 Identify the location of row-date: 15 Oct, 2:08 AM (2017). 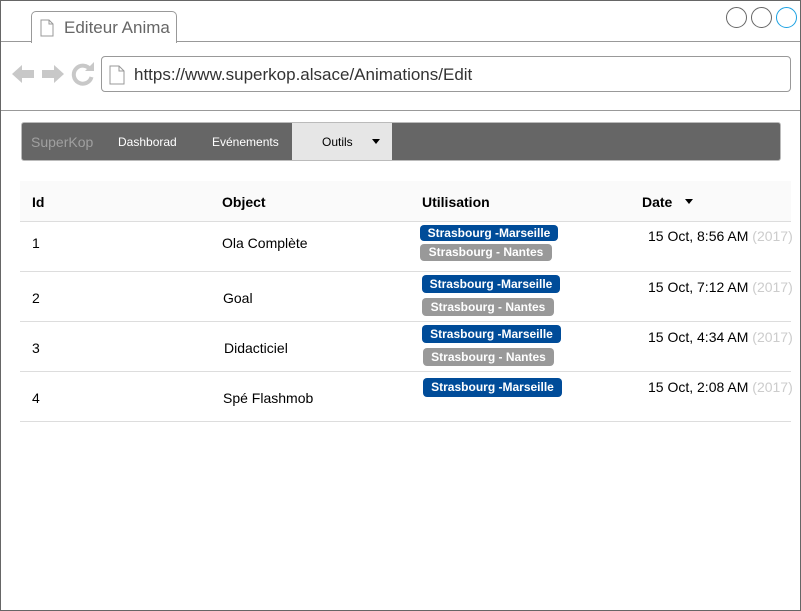
(720, 387).